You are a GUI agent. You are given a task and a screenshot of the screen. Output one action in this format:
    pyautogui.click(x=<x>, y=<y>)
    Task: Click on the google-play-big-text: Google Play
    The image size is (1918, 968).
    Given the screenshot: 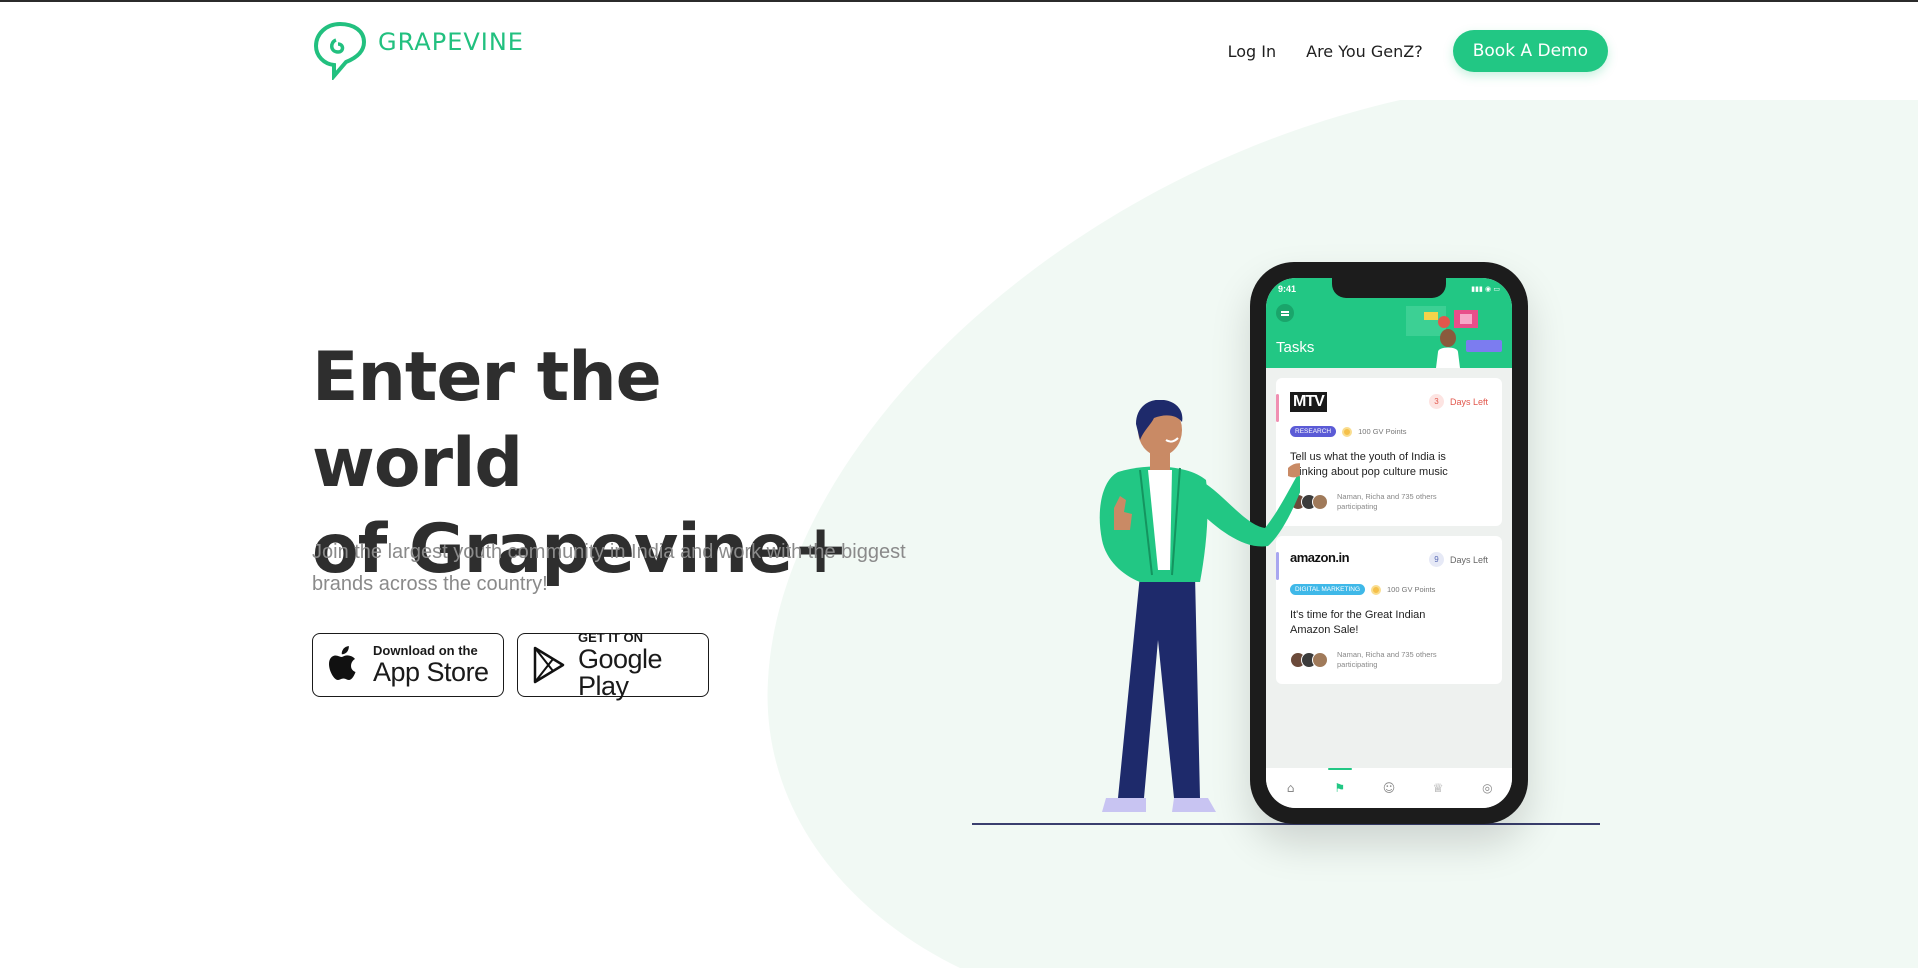 What is the action you would take?
    pyautogui.click(x=620, y=672)
    